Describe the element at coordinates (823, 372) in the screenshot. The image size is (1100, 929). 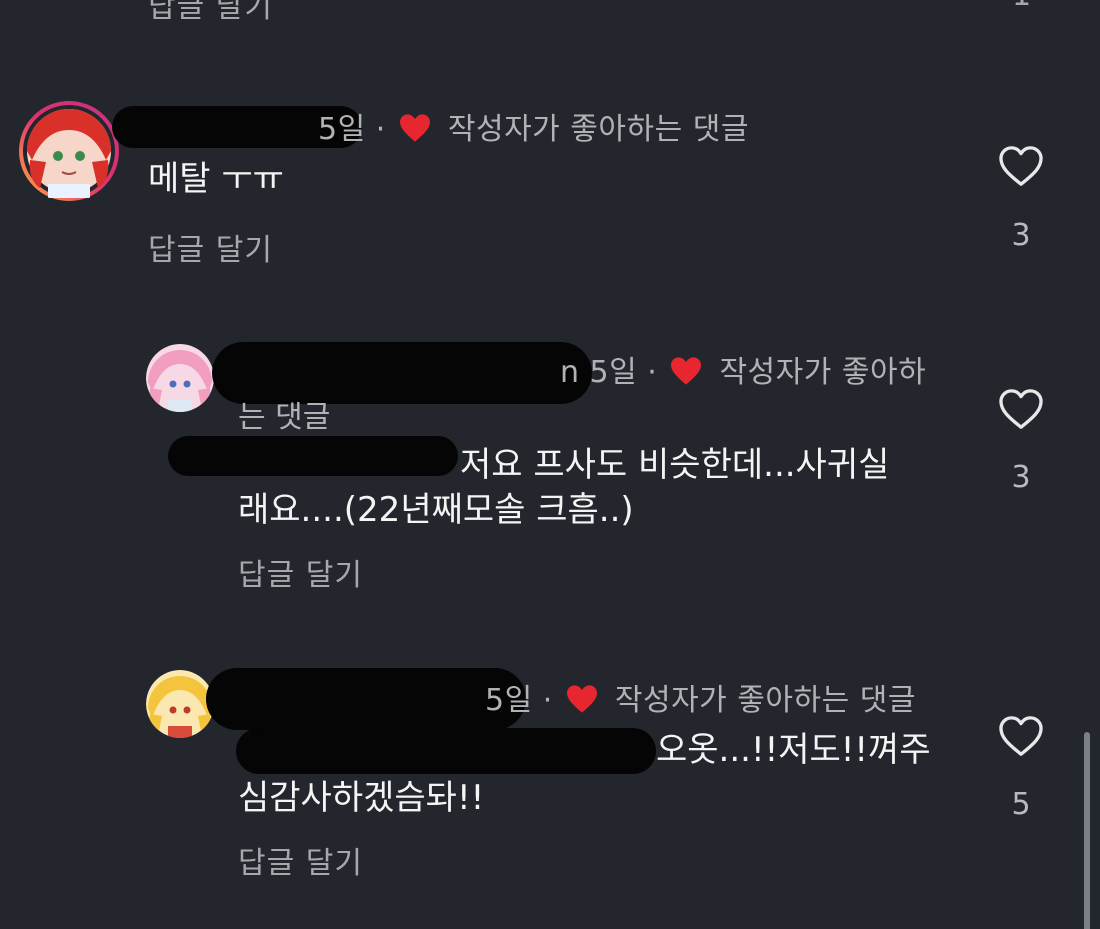
I see `liked-by-author-label: 작성자가 좋아하` at that location.